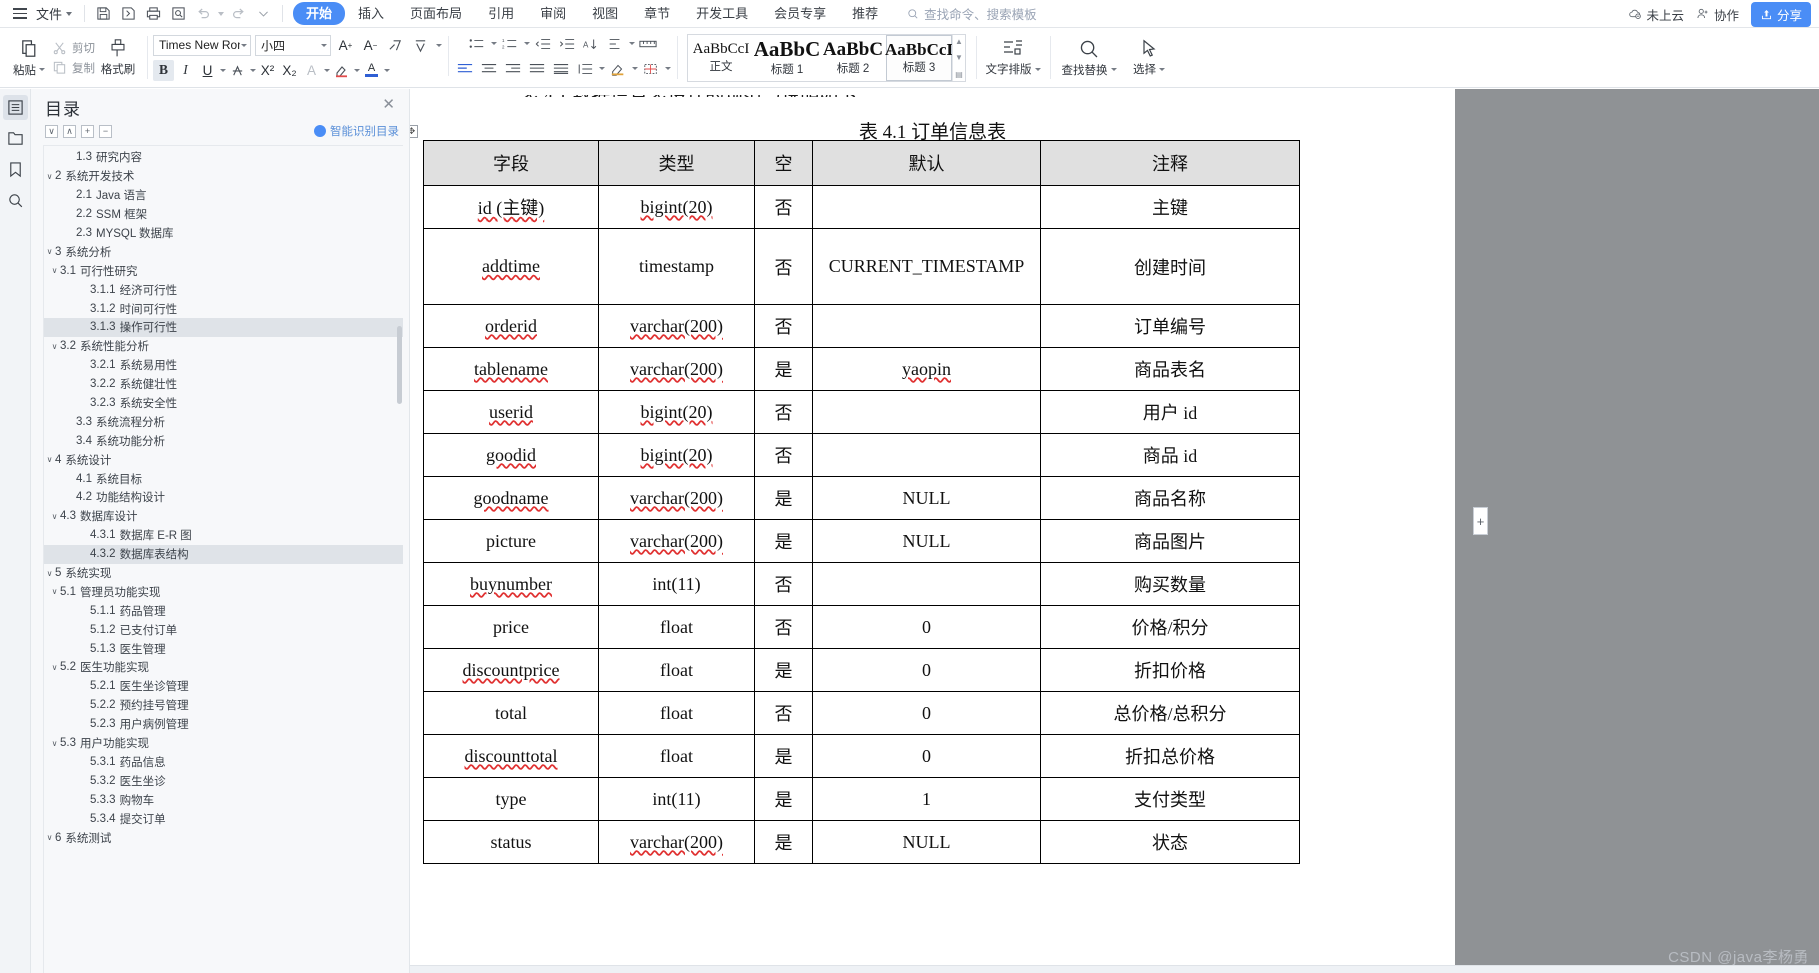 Image resolution: width=1819 pixels, height=973 pixels. What do you see at coordinates (223, 459) in the screenshot?
I see `outline-item: ∨ 4 系统设计` at bounding box center [223, 459].